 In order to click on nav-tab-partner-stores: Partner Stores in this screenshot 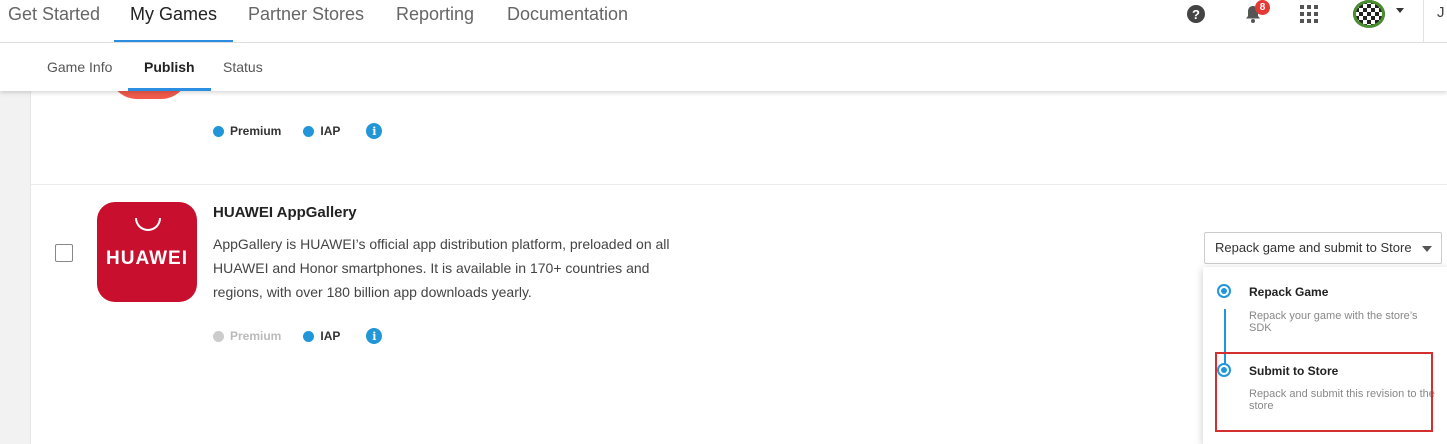, I will do `click(306, 21)`.